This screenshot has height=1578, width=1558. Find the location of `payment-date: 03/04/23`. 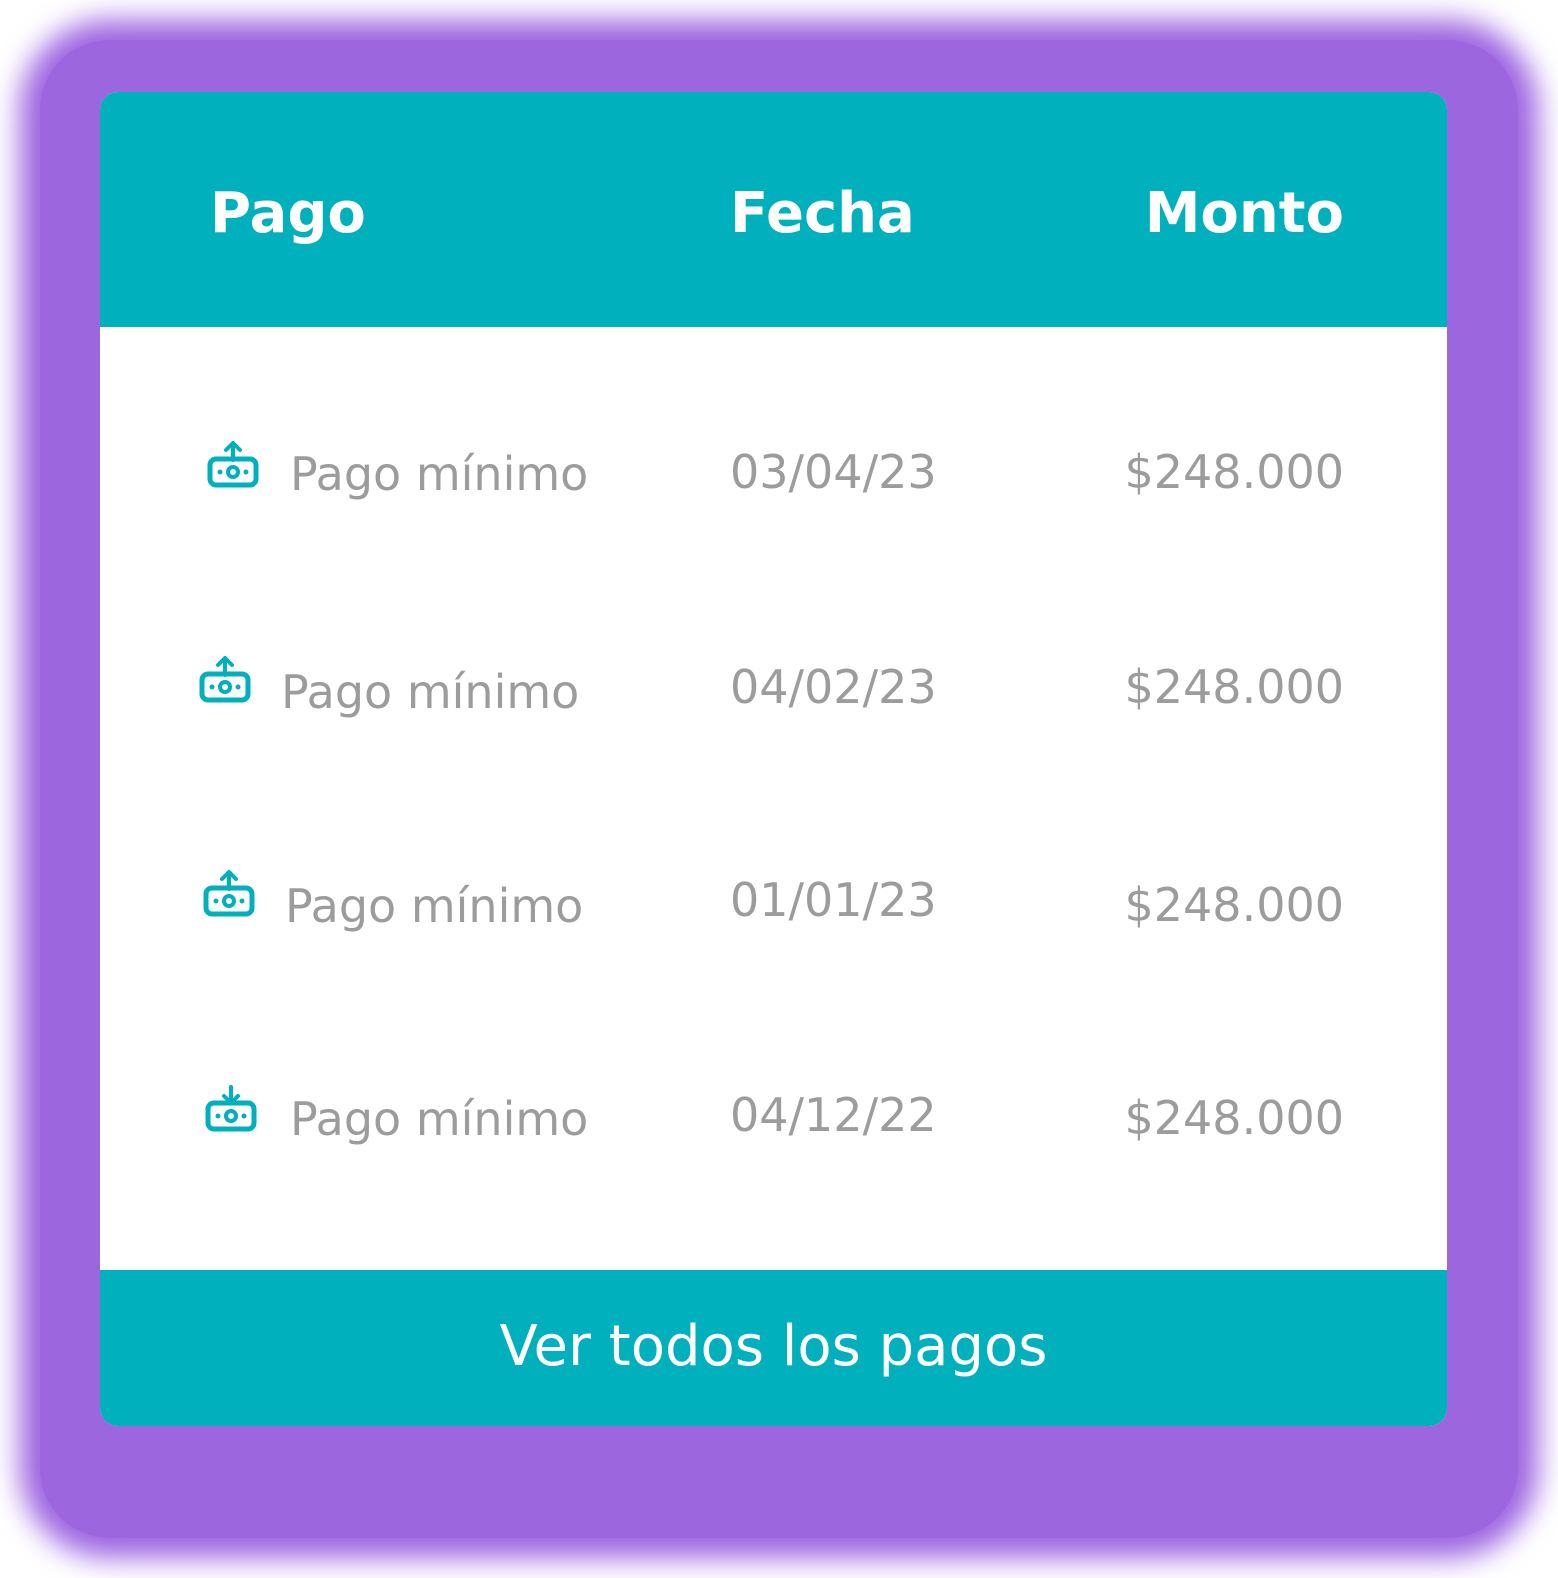

payment-date: 03/04/23 is located at coordinates (833, 472).